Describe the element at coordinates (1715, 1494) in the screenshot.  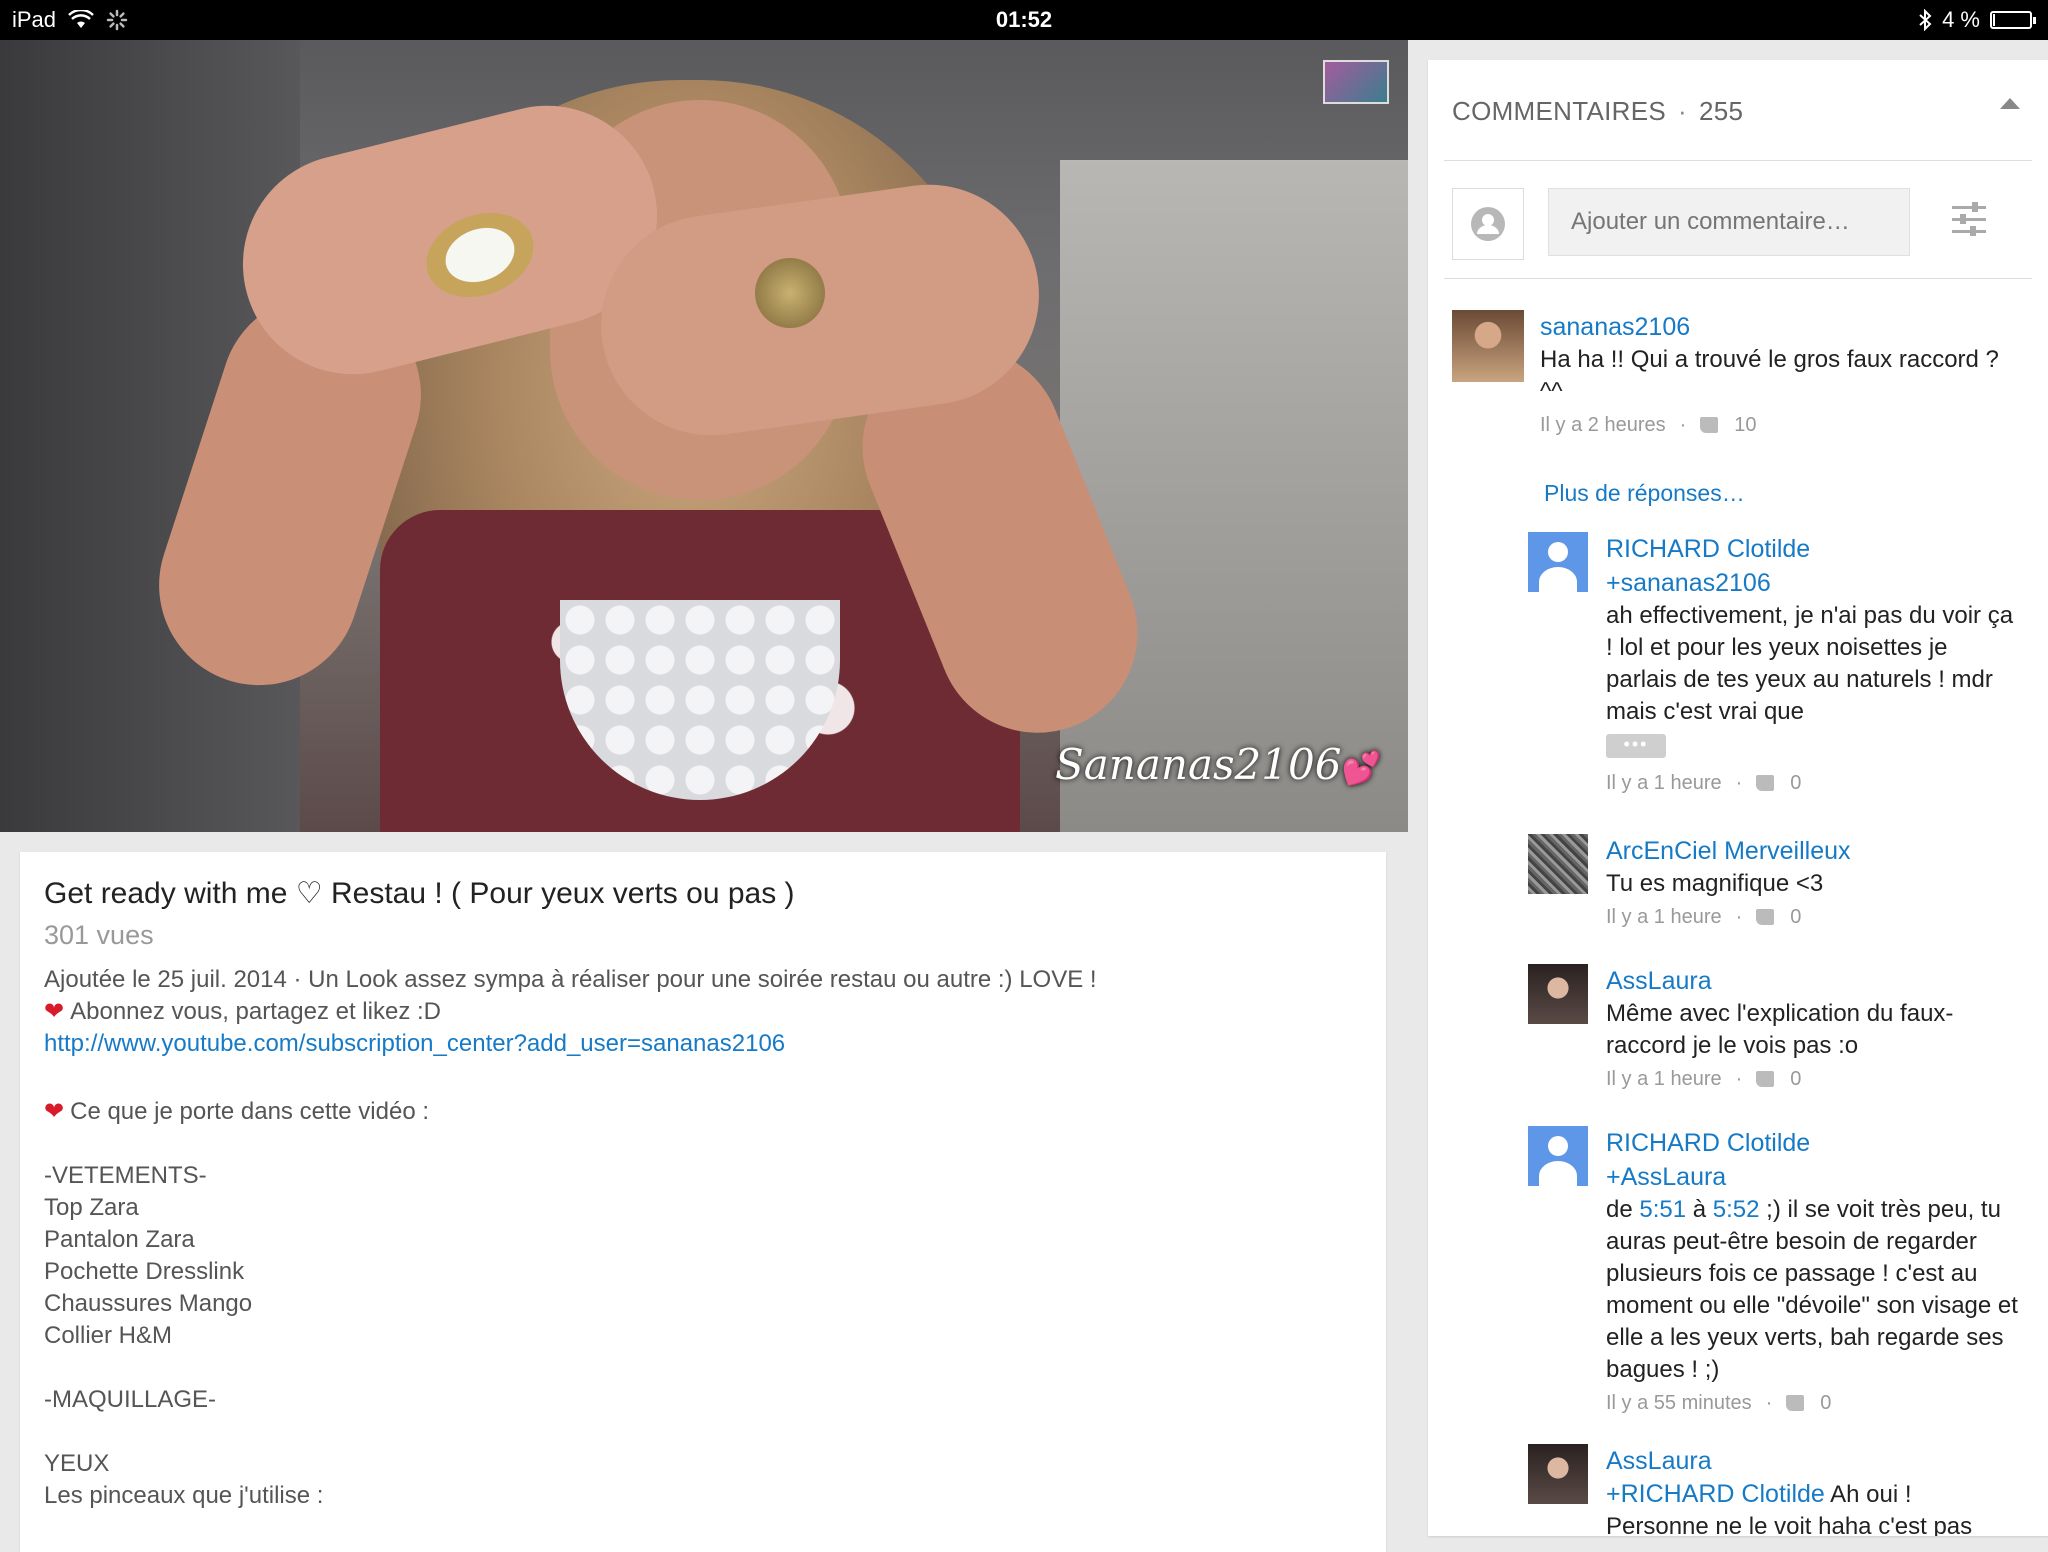
I see `comment-mention: +RICHARD Clotilde` at that location.